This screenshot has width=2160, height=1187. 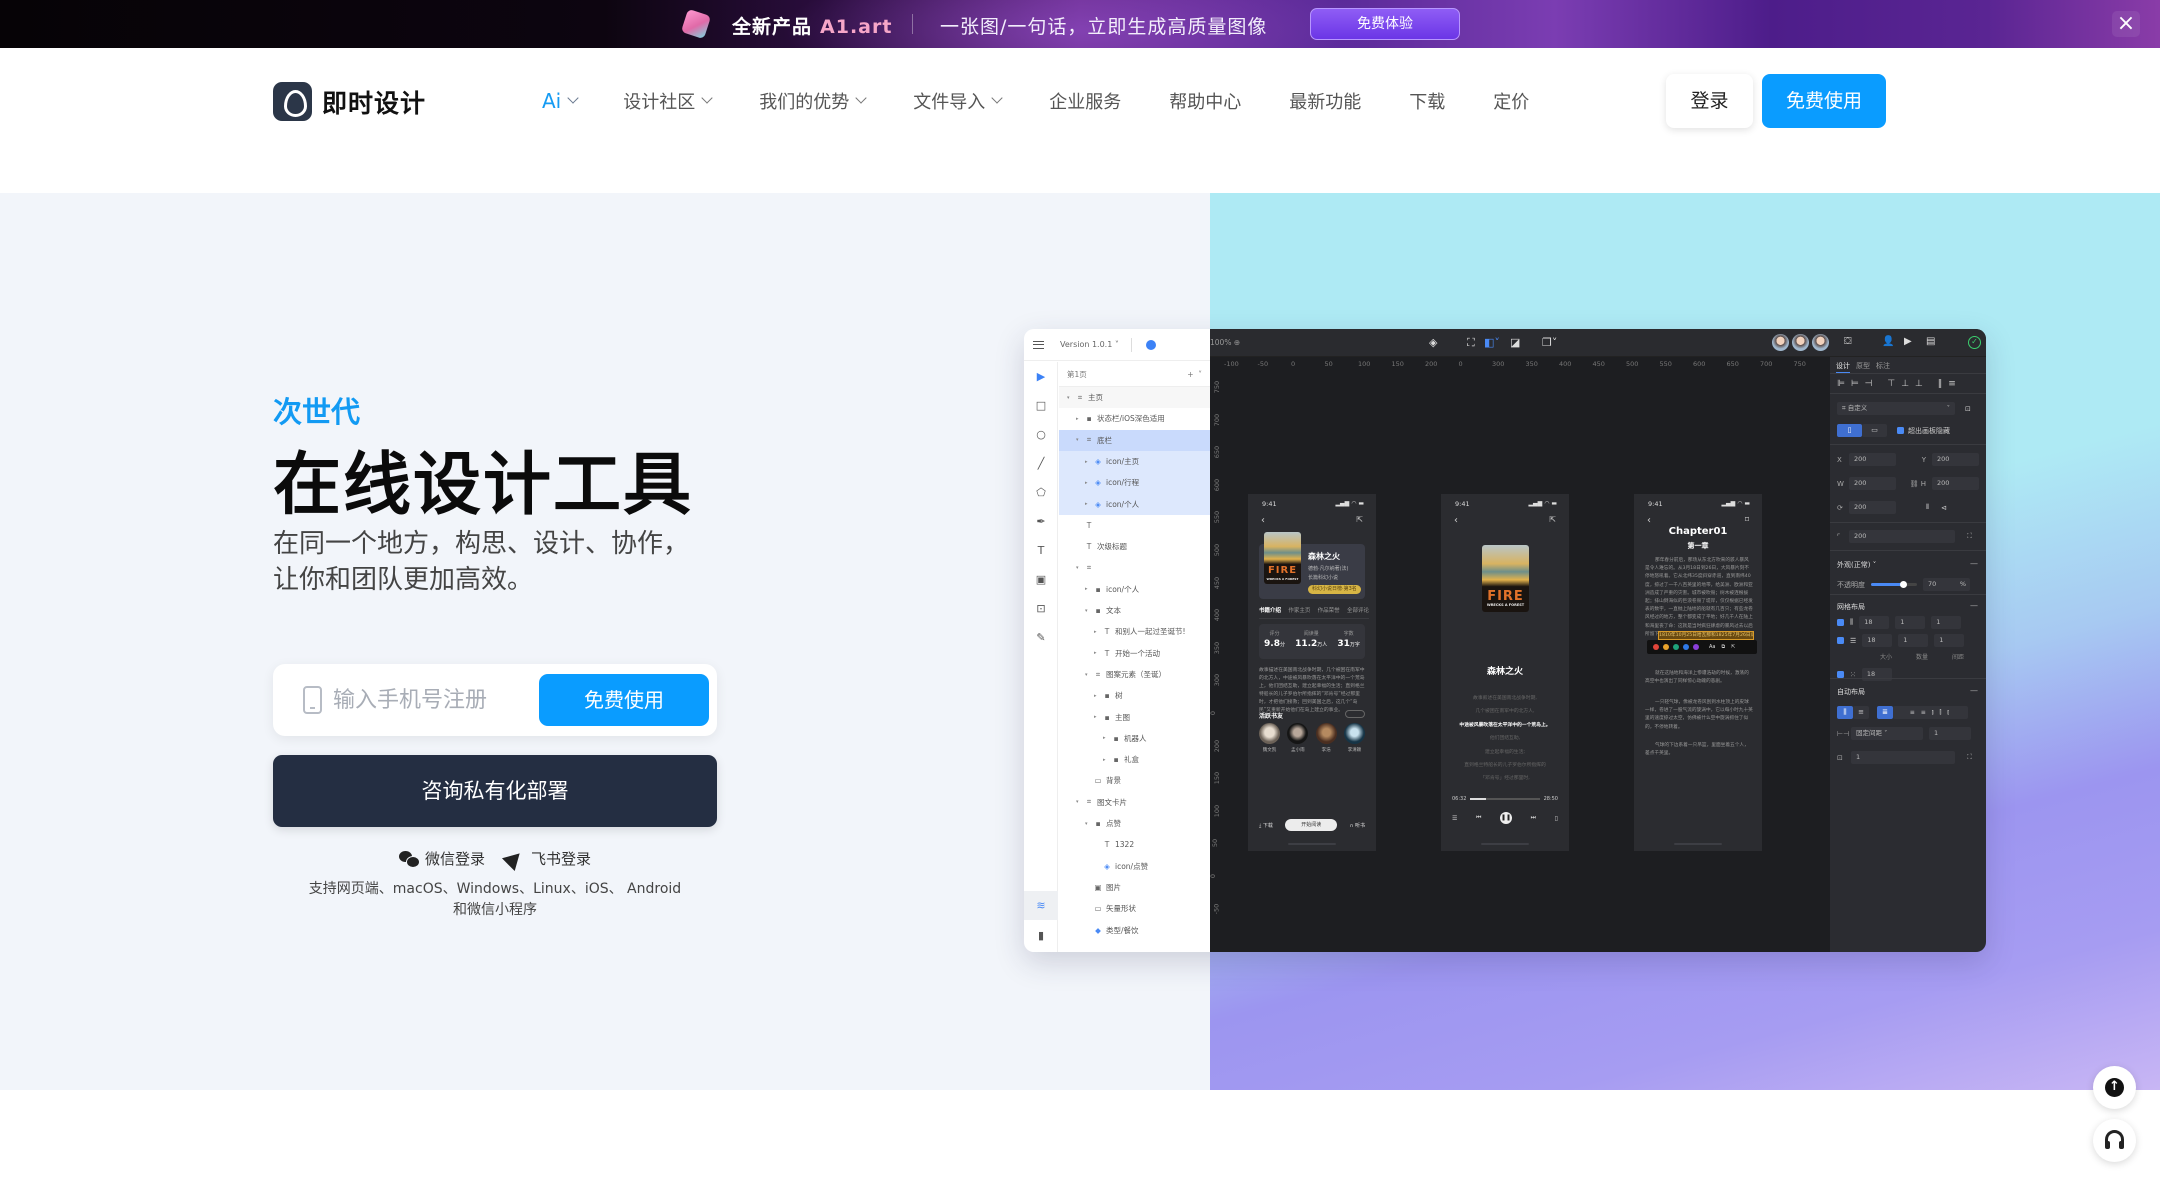 What do you see at coordinates (1134, 738) in the screenshot?
I see `layer-row: ▸ ▪ 机器人` at bounding box center [1134, 738].